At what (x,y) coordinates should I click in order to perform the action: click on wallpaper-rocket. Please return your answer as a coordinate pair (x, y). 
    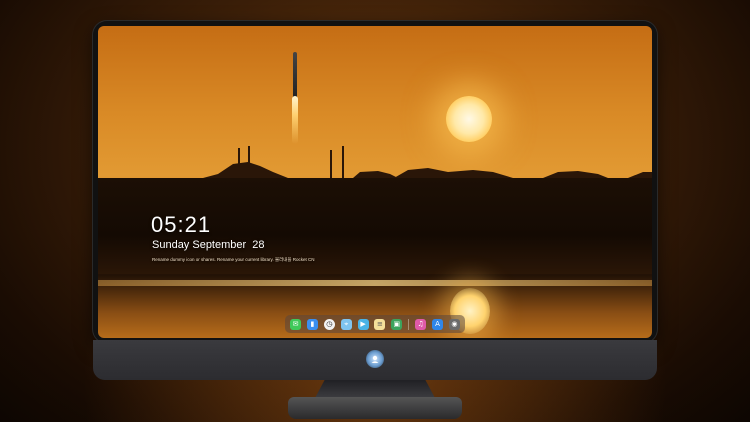
    Looking at the image, I should click on (295, 75).